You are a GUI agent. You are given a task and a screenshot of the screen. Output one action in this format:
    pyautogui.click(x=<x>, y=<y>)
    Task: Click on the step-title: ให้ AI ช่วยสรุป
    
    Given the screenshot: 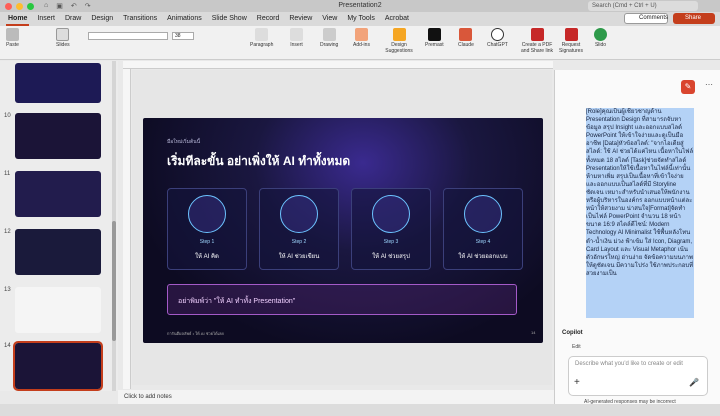 What is the action you would take?
    pyautogui.click(x=391, y=257)
    